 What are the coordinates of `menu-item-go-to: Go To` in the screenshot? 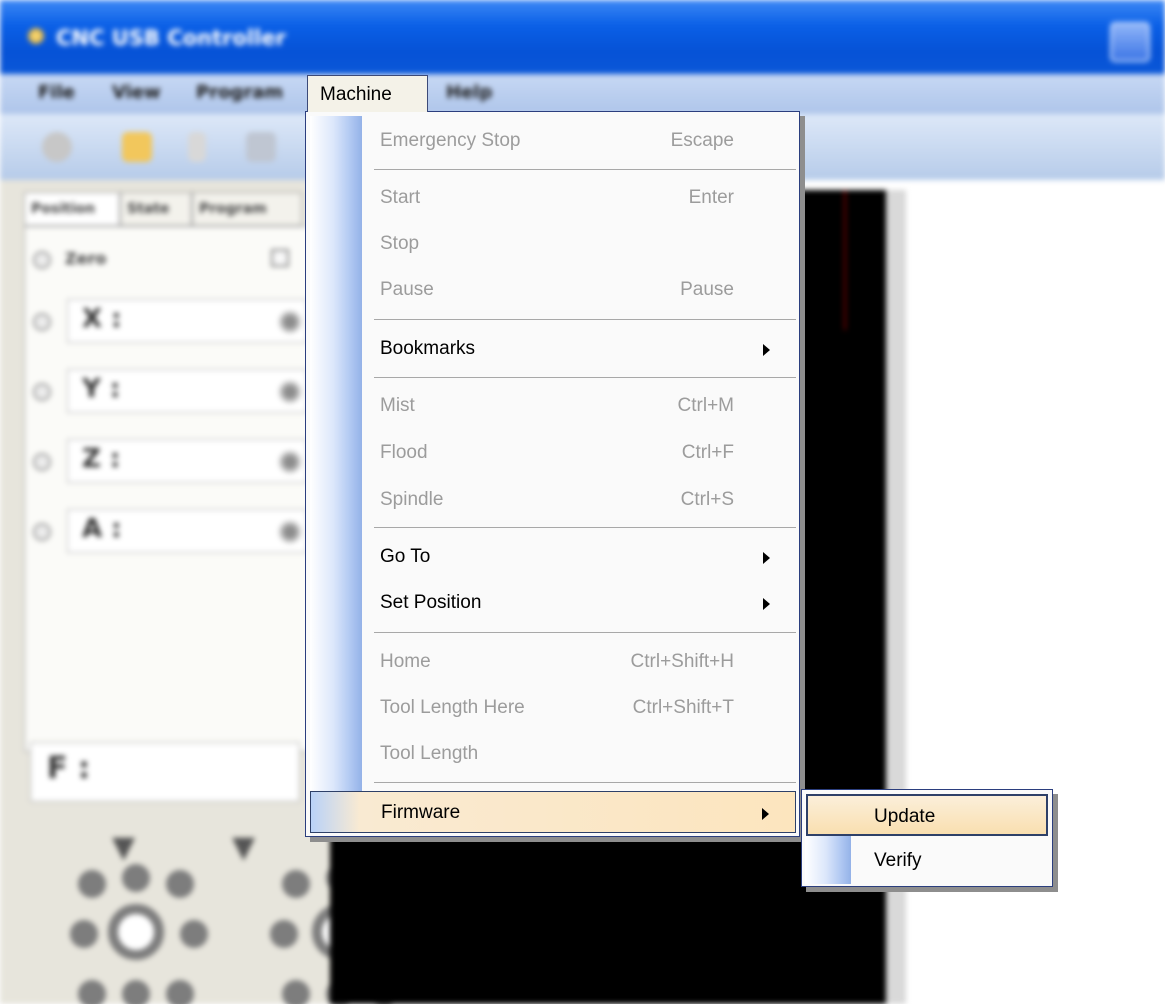 It's located at (579, 557).